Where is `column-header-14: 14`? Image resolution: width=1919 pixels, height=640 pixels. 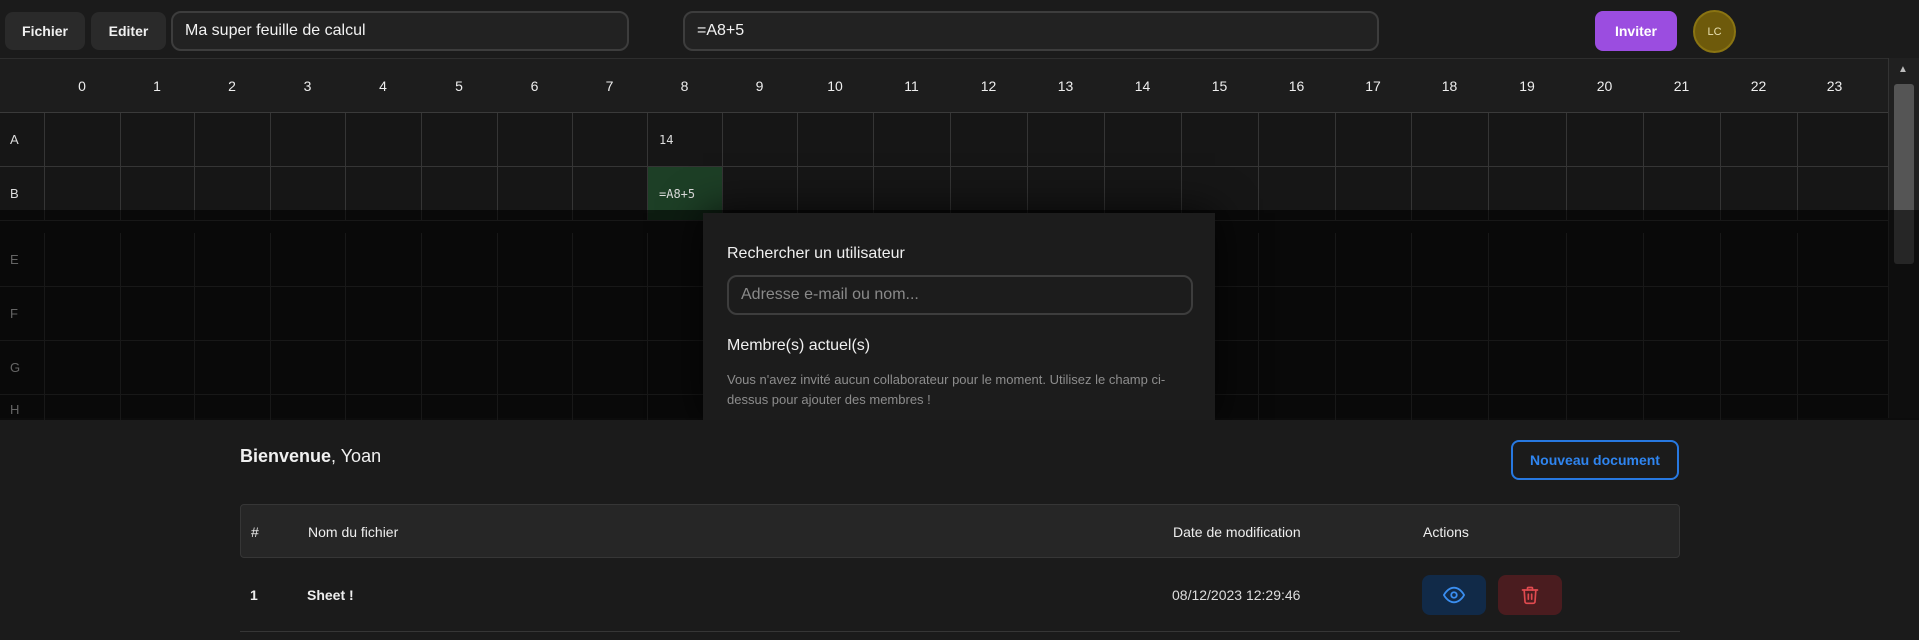
column-header-14: 14 is located at coordinates (1142, 86).